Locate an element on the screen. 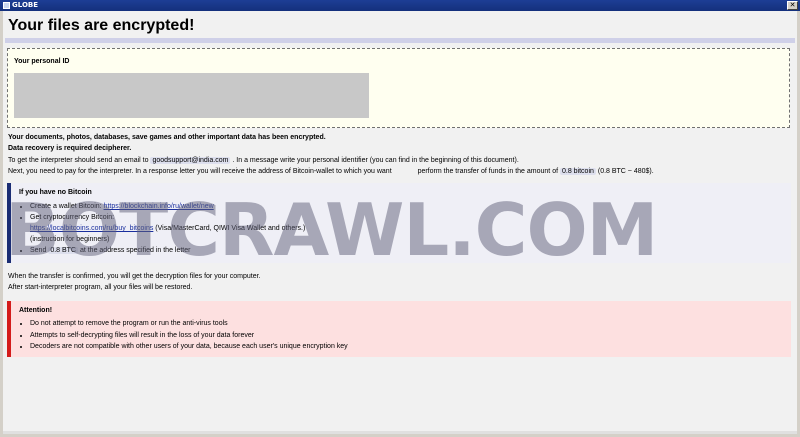 This screenshot has width=800, height=437. send-amount: 0.8 BTC is located at coordinates (63, 250).